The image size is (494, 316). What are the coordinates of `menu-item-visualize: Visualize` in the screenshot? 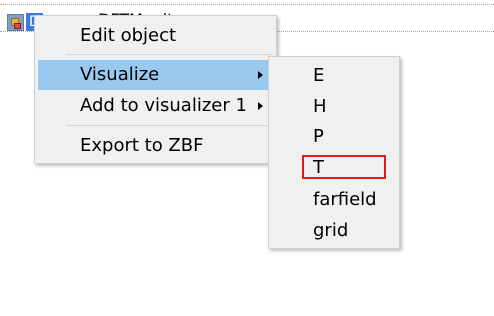 It's located at (155, 75).